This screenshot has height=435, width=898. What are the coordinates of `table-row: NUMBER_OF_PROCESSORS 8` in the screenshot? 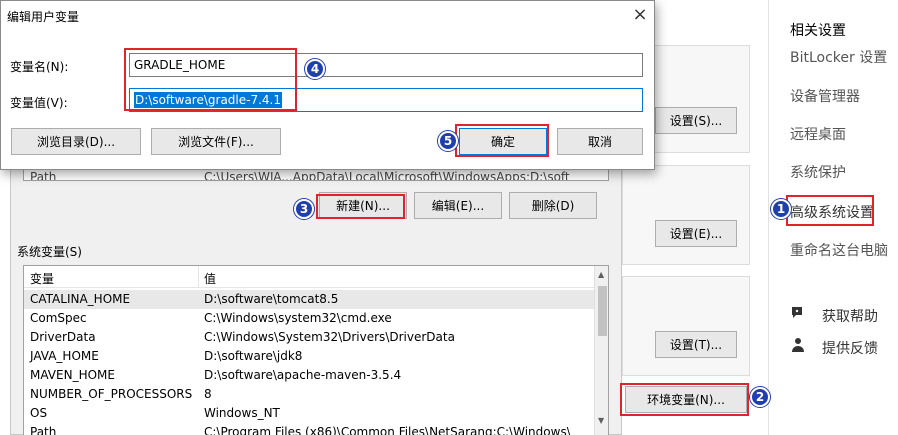 It's located at (309, 394).